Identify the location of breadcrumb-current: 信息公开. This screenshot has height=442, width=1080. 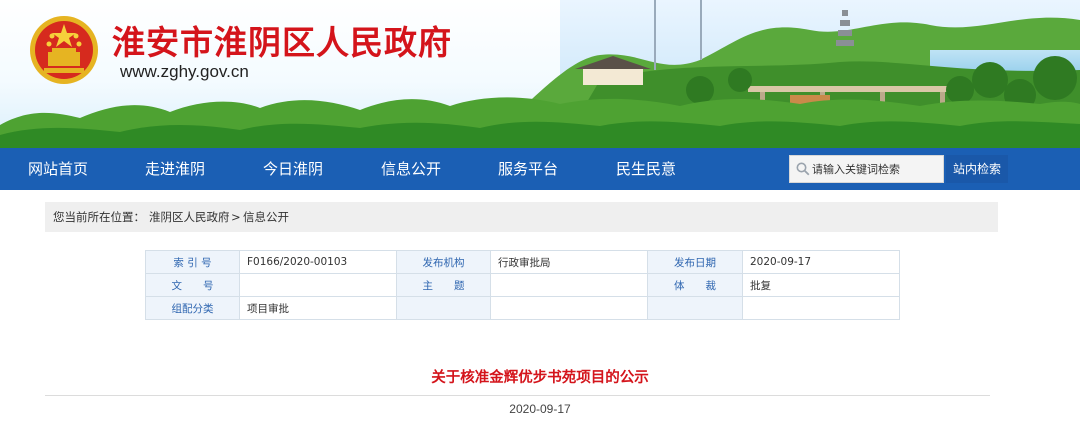
(266, 217).